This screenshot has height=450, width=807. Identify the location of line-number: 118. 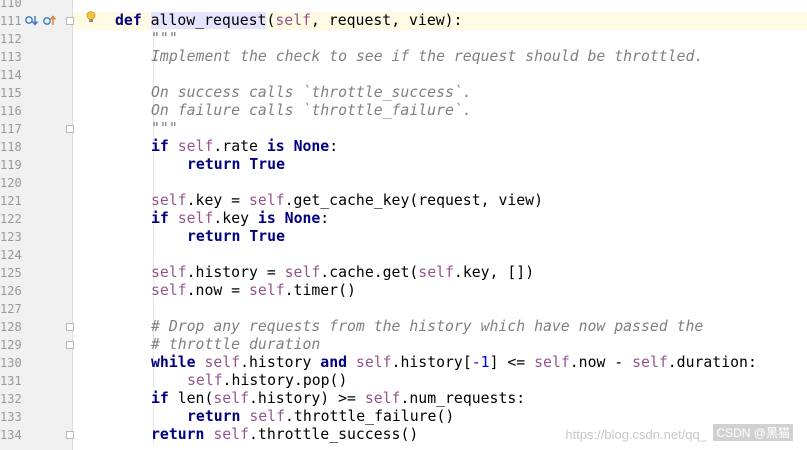
(11, 147).